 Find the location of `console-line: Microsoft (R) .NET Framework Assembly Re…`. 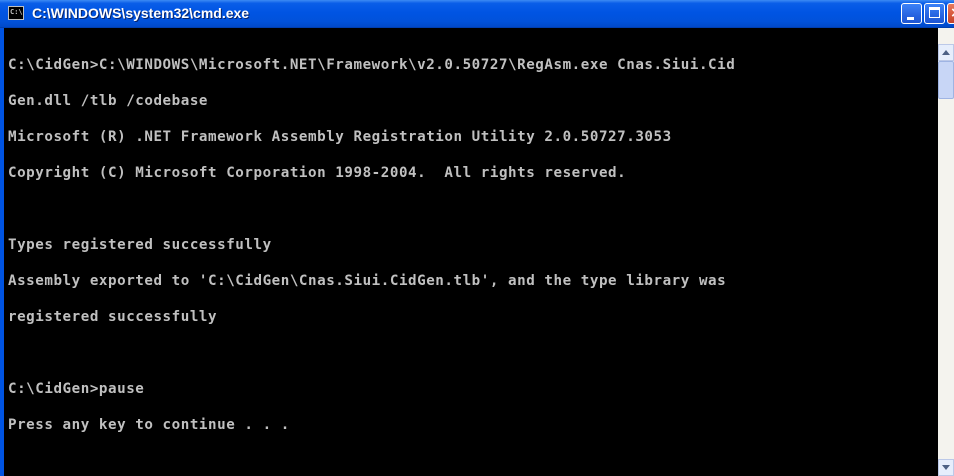

console-line: Microsoft (R) .NET Framework Assembly Re… is located at coordinates (340, 137).